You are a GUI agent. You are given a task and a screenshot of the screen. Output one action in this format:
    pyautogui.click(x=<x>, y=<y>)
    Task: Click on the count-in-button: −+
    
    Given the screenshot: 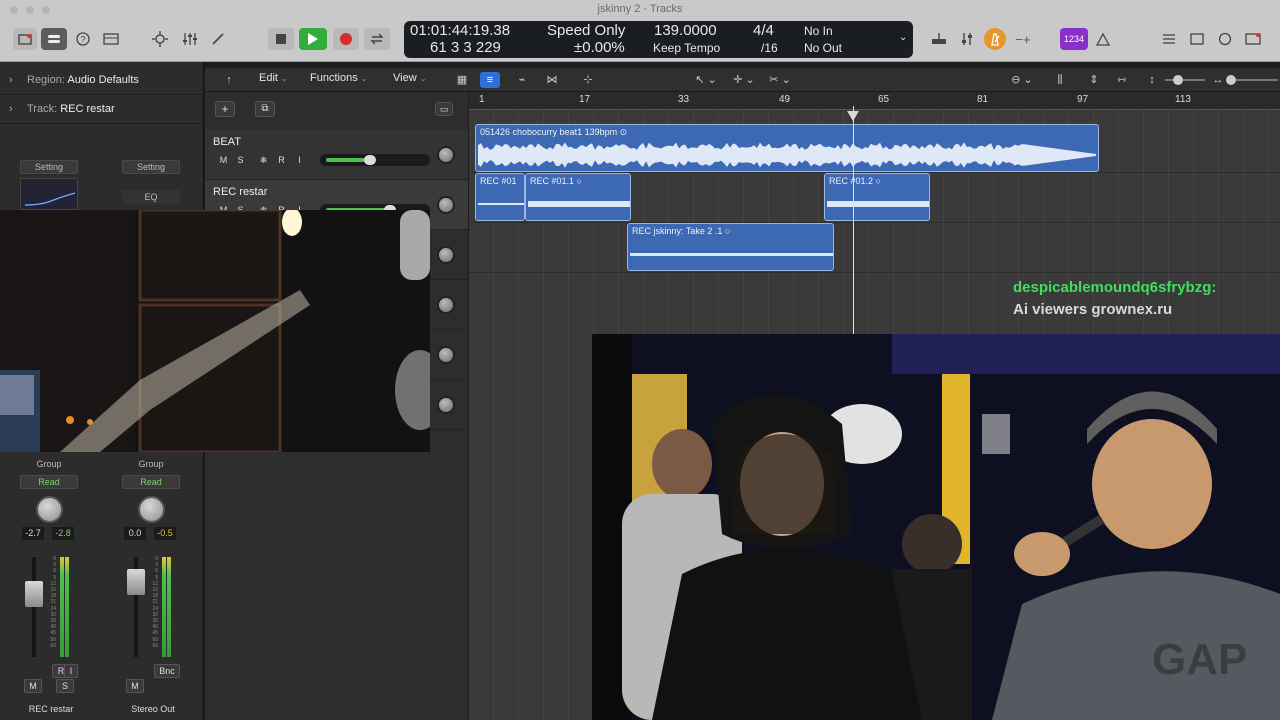 What is the action you would take?
    pyautogui.click(x=1023, y=39)
    